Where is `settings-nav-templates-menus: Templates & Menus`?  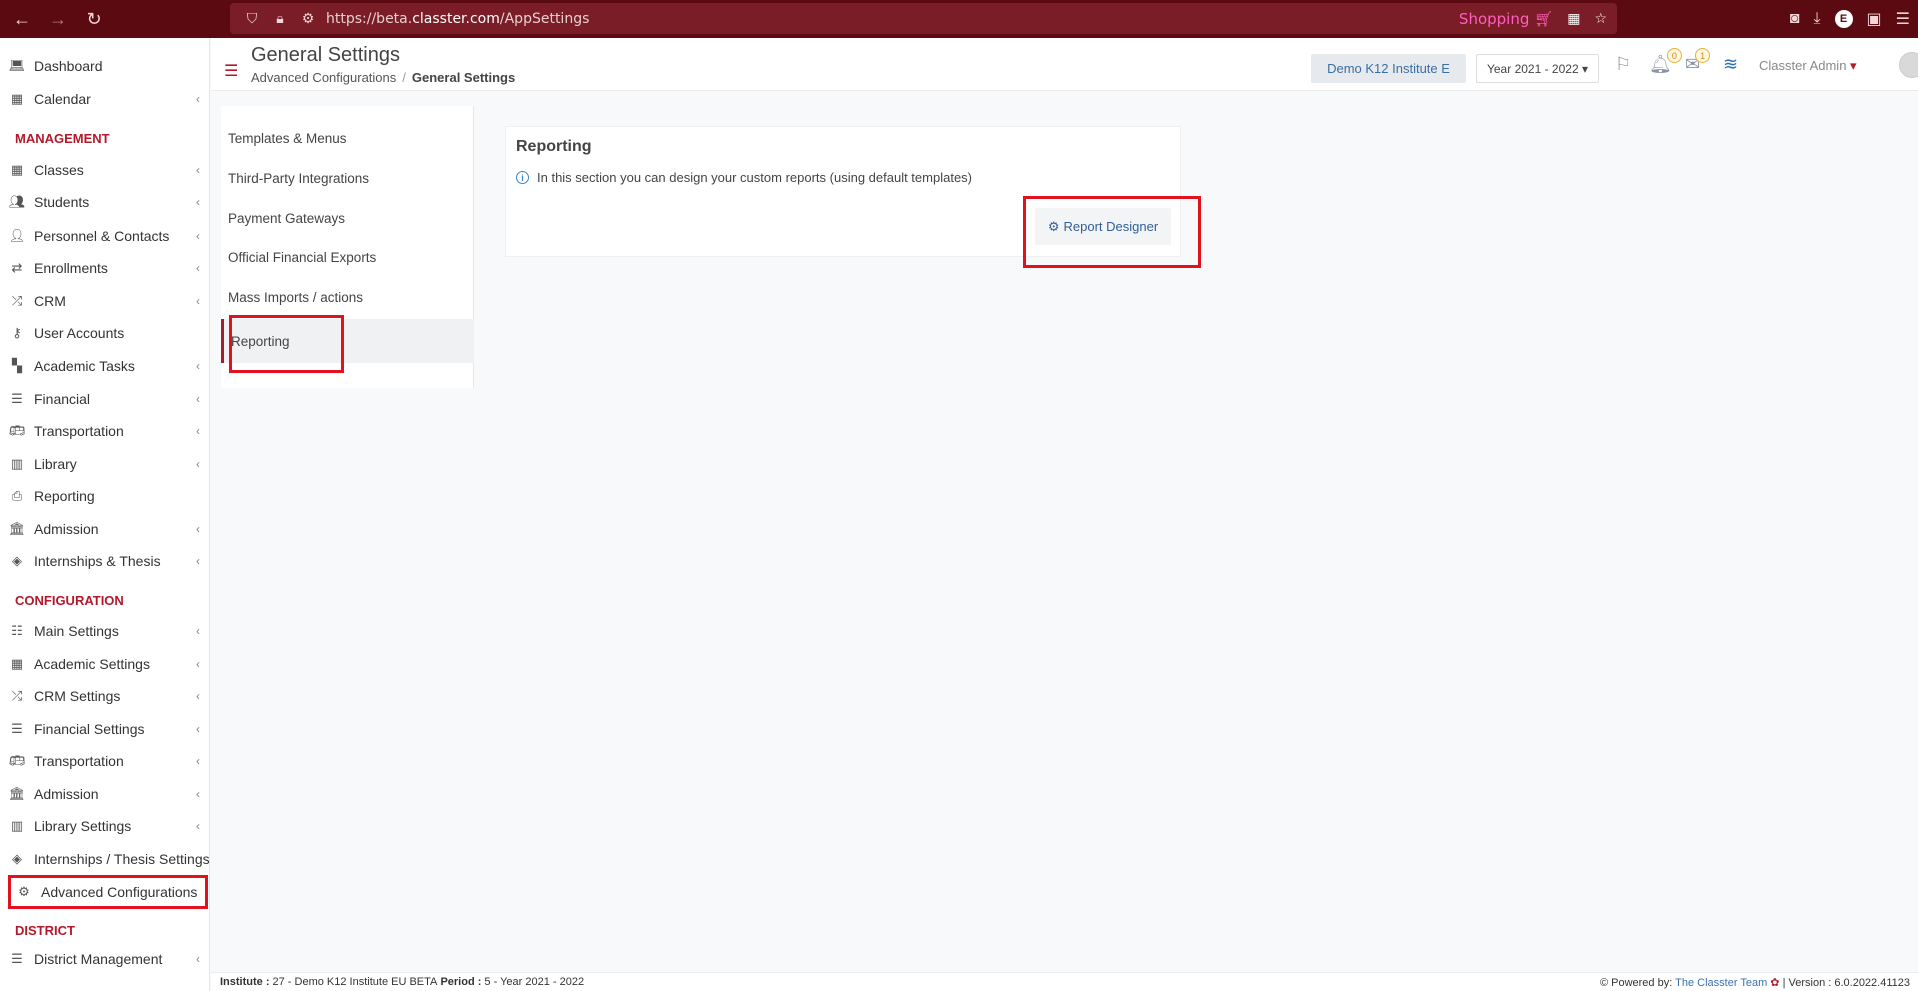
settings-nav-templates-menus: Templates & Menus is located at coordinates (347, 138).